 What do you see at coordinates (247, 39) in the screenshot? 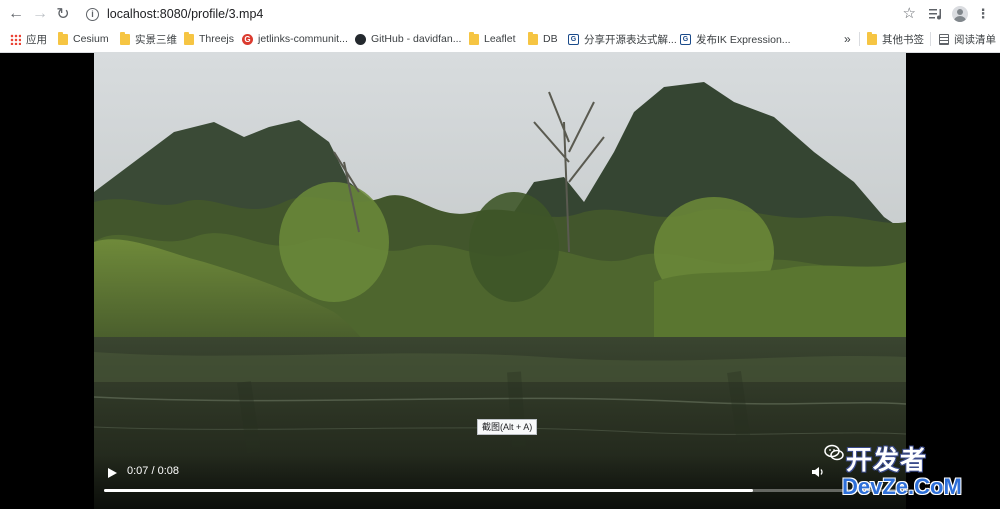
I see `gitee-icon: G` at bounding box center [247, 39].